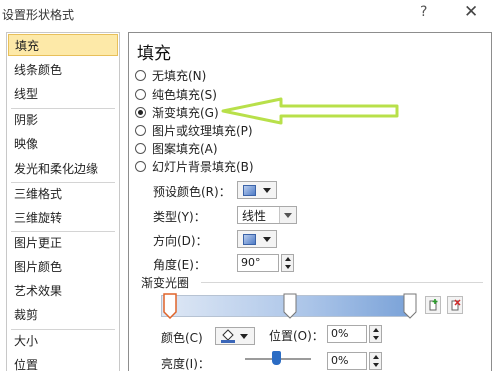 This screenshot has height=376, width=498. I want to click on brightness-spinner: 0%, so click(354, 361).